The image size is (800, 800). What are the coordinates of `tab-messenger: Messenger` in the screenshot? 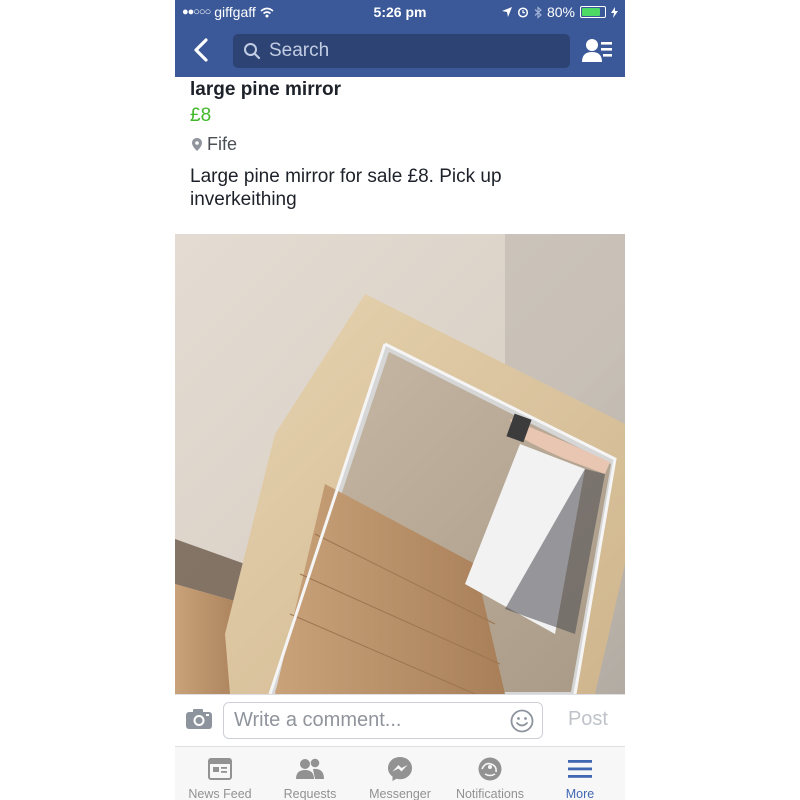 It's located at (400, 773).